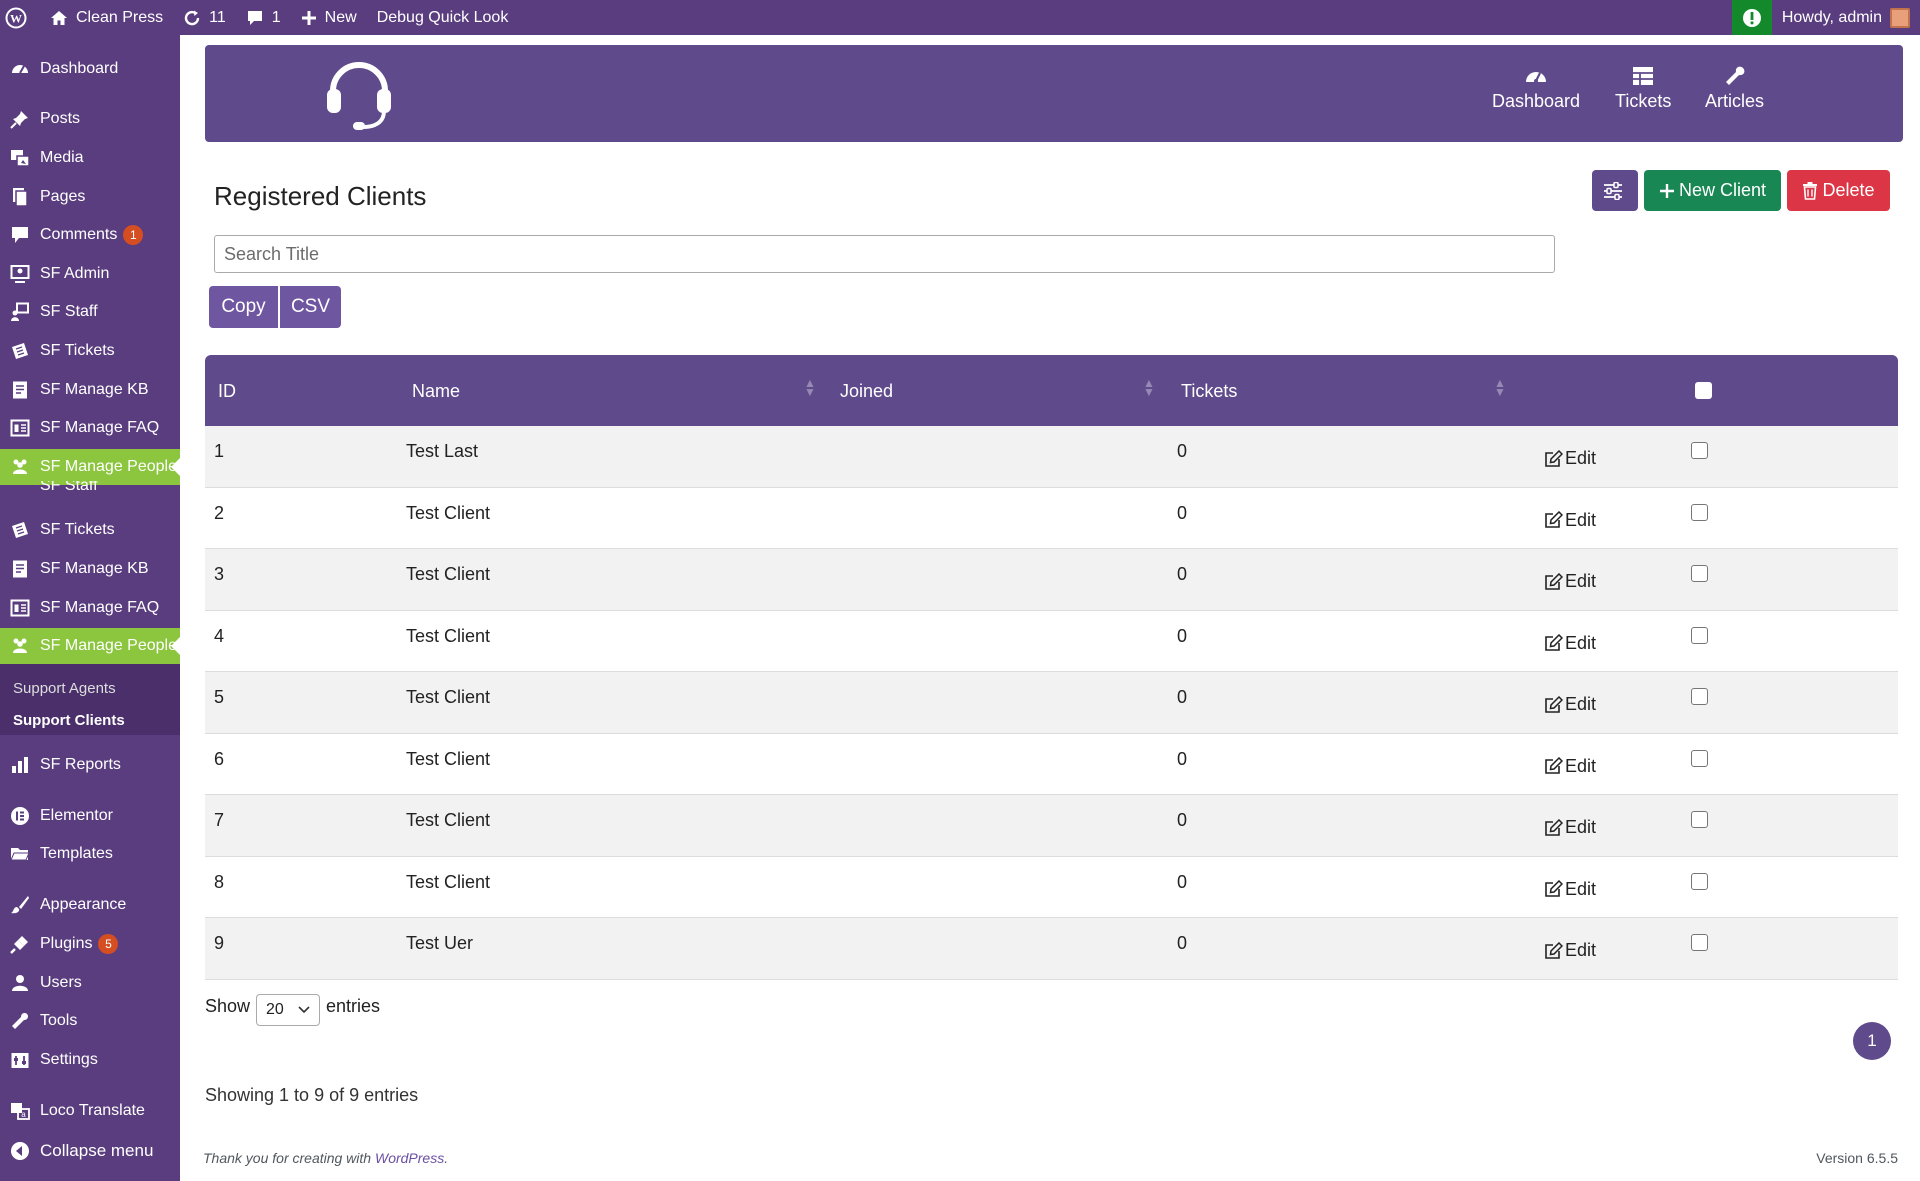  What do you see at coordinates (90, 1151) in the screenshot?
I see `collapse-menu-button: Collapse menu` at bounding box center [90, 1151].